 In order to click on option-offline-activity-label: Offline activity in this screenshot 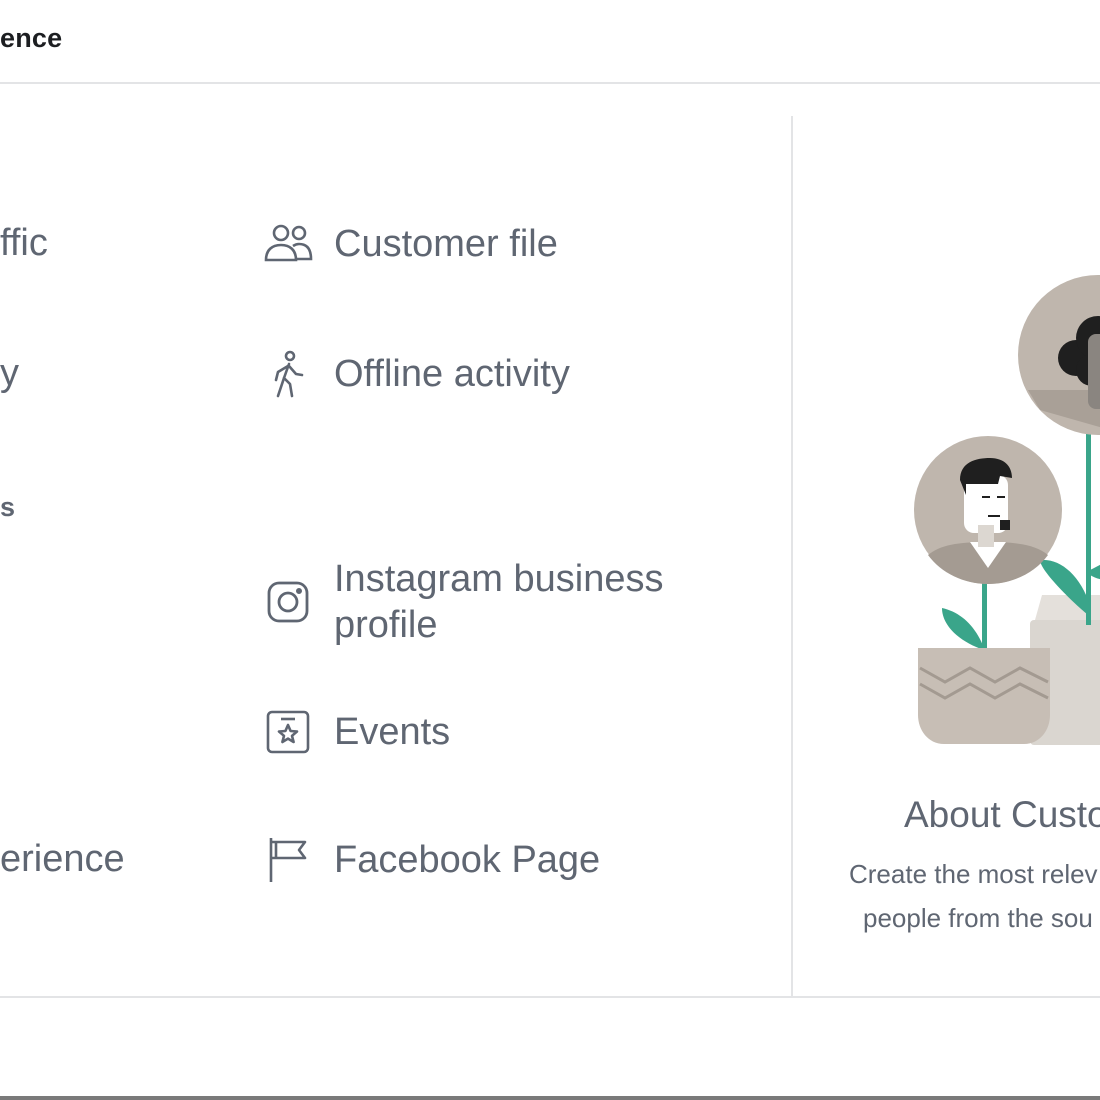, I will do `click(452, 374)`.